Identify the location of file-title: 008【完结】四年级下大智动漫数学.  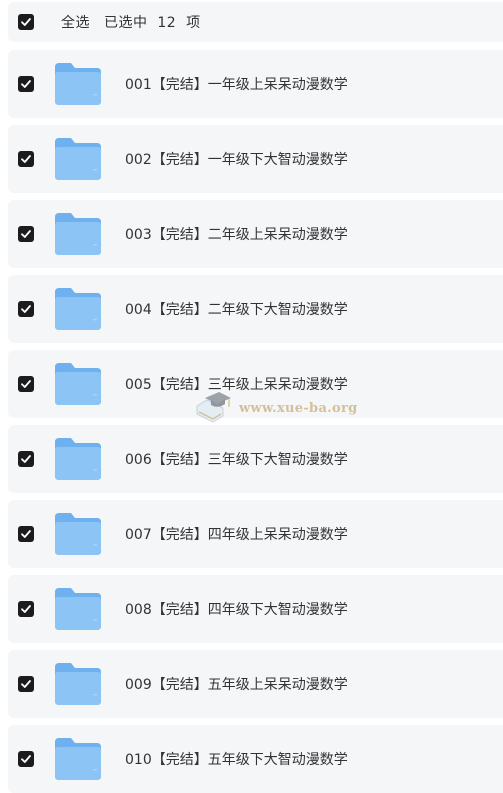
(236, 609).